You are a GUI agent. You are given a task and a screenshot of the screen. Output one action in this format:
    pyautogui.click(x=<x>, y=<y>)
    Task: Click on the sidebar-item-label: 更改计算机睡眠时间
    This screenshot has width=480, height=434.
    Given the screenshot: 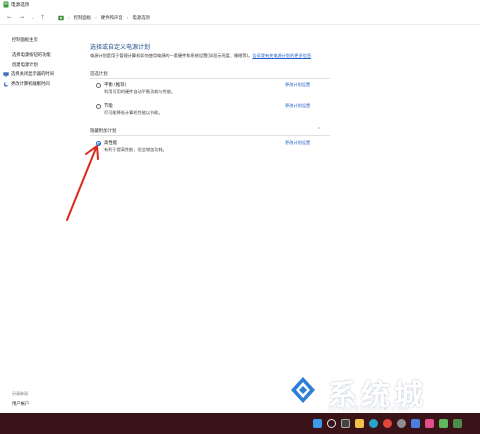 What is the action you would take?
    pyautogui.click(x=30, y=84)
    